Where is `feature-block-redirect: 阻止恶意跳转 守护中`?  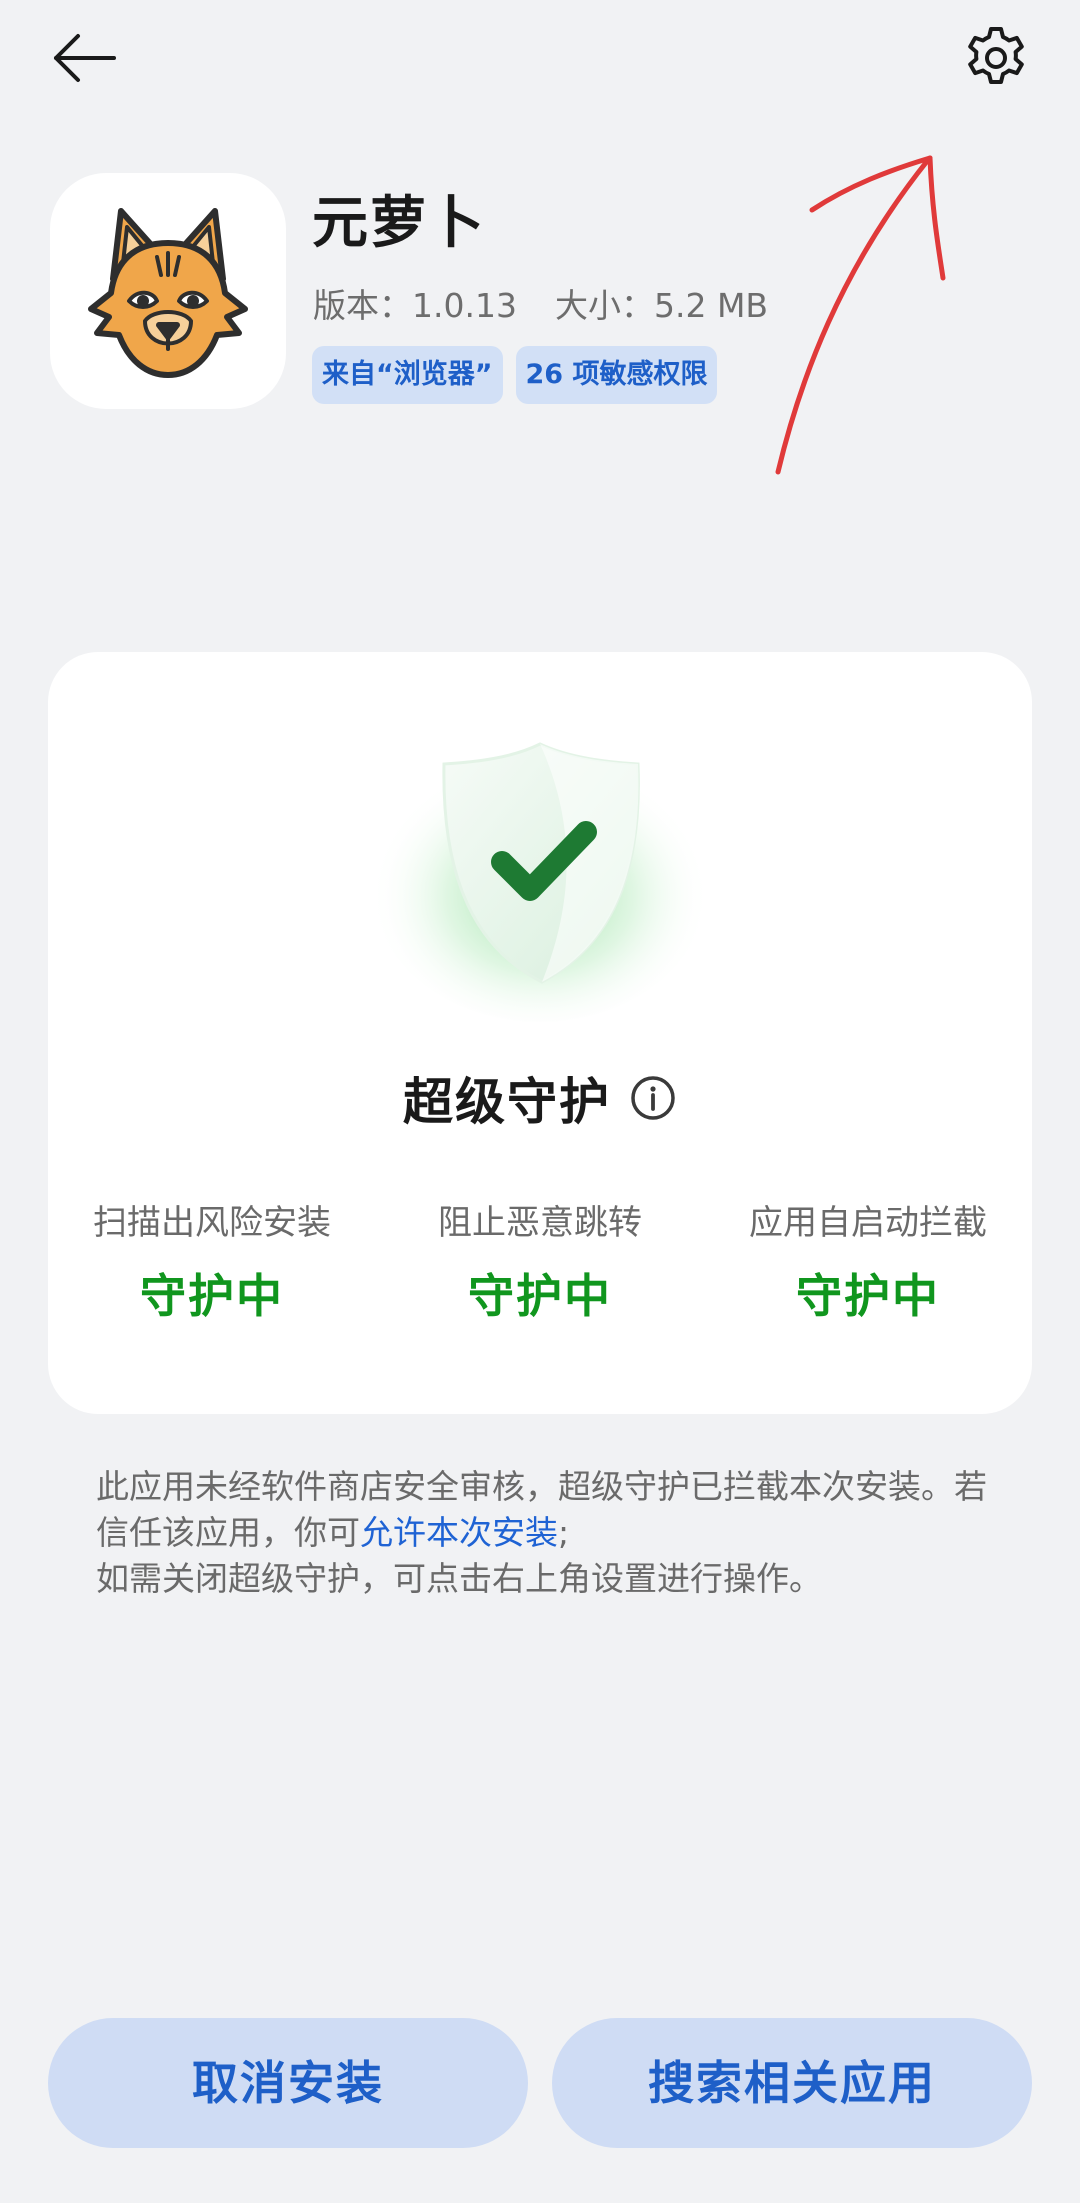 feature-block-redirect: 阻止恶意跳转 守护中 is located at coordinates (540, 1262).